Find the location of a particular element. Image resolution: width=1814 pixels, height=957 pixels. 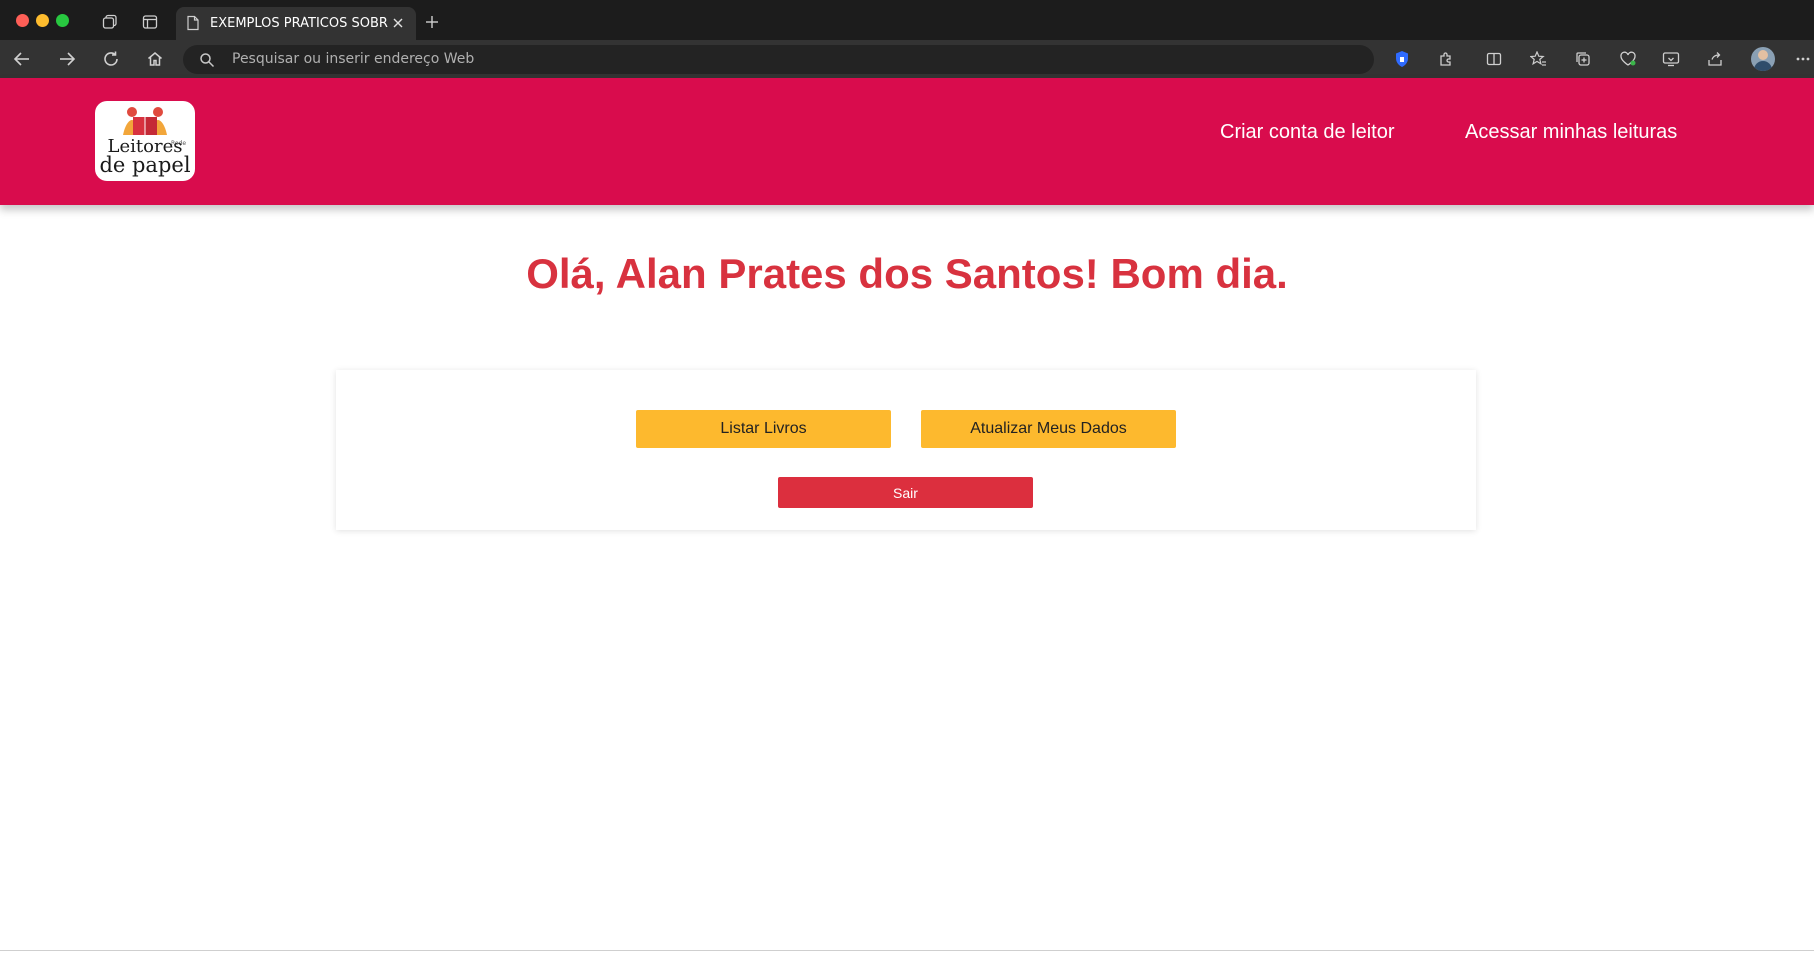

nav-link-my-readings: Acessar minhas leituras is located at coordinates (1571, 132).